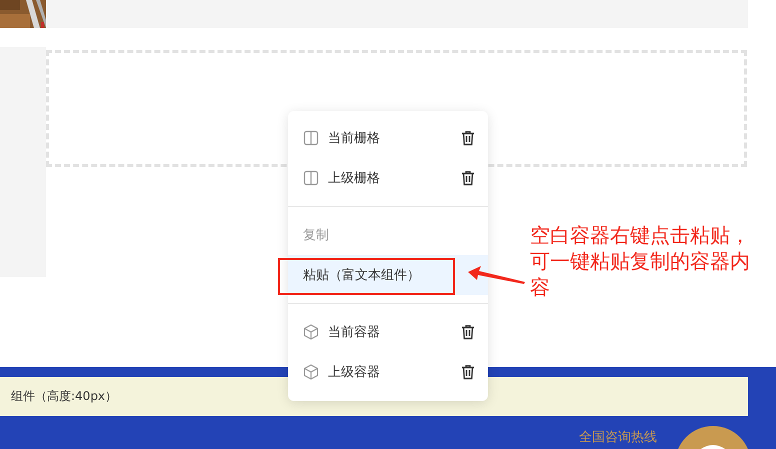 The height and width of the screenshot is (449, 776). I want to click on annotation-text: 空白容器右键点击粘贴，可一键粘贴复制的容器内容, so click(640, 261).